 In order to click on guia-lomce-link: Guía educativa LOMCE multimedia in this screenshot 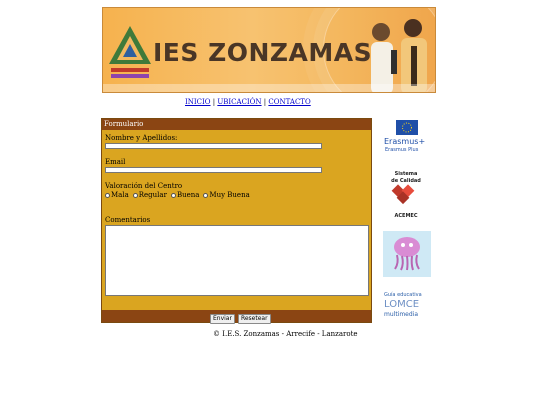, I will do `click(407, 305)`.